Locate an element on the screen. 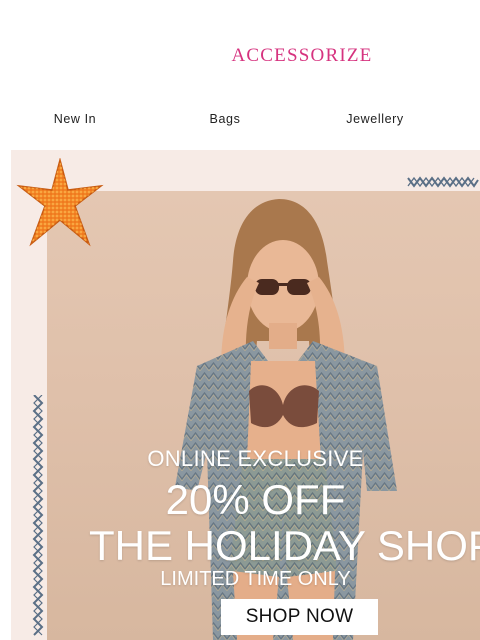 The image size is (480, 640). embroidery-stitch-top is located at coordinates (443, 182).